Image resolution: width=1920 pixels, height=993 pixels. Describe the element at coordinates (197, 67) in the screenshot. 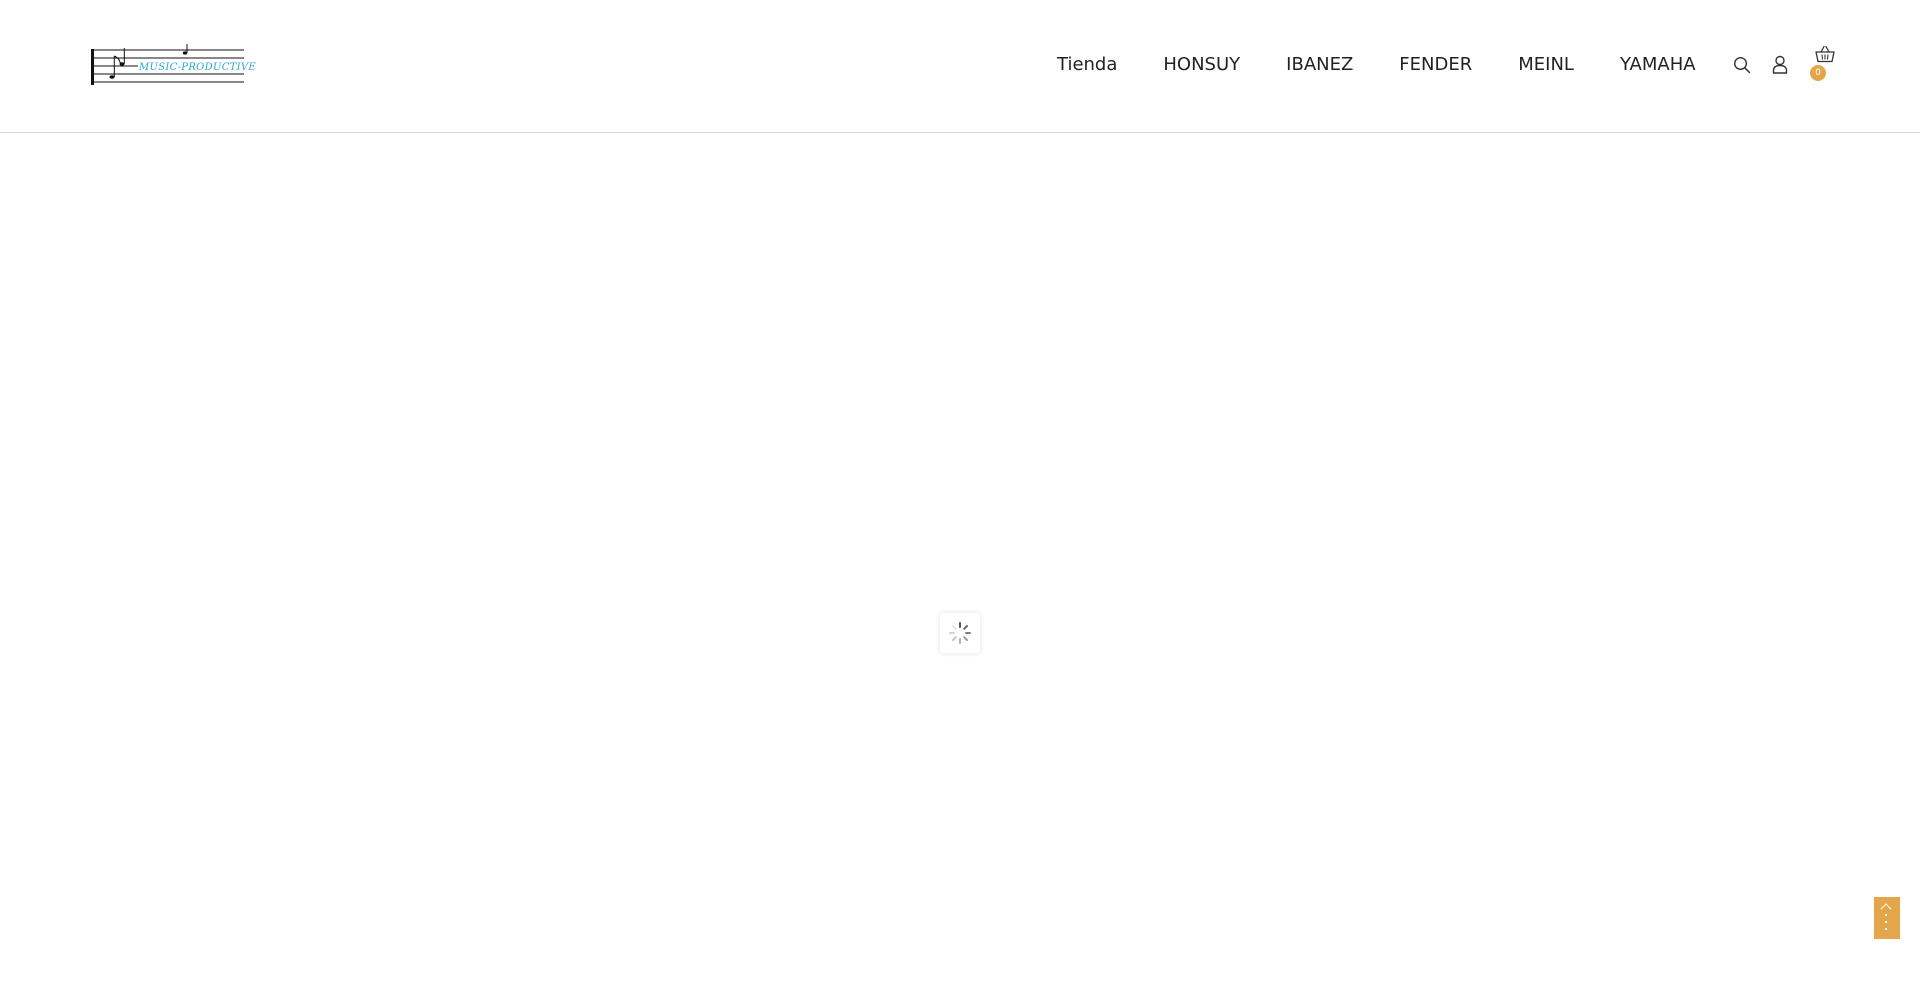

I see `logo-text: MUSIC-PRODUCTIVE` at that location.